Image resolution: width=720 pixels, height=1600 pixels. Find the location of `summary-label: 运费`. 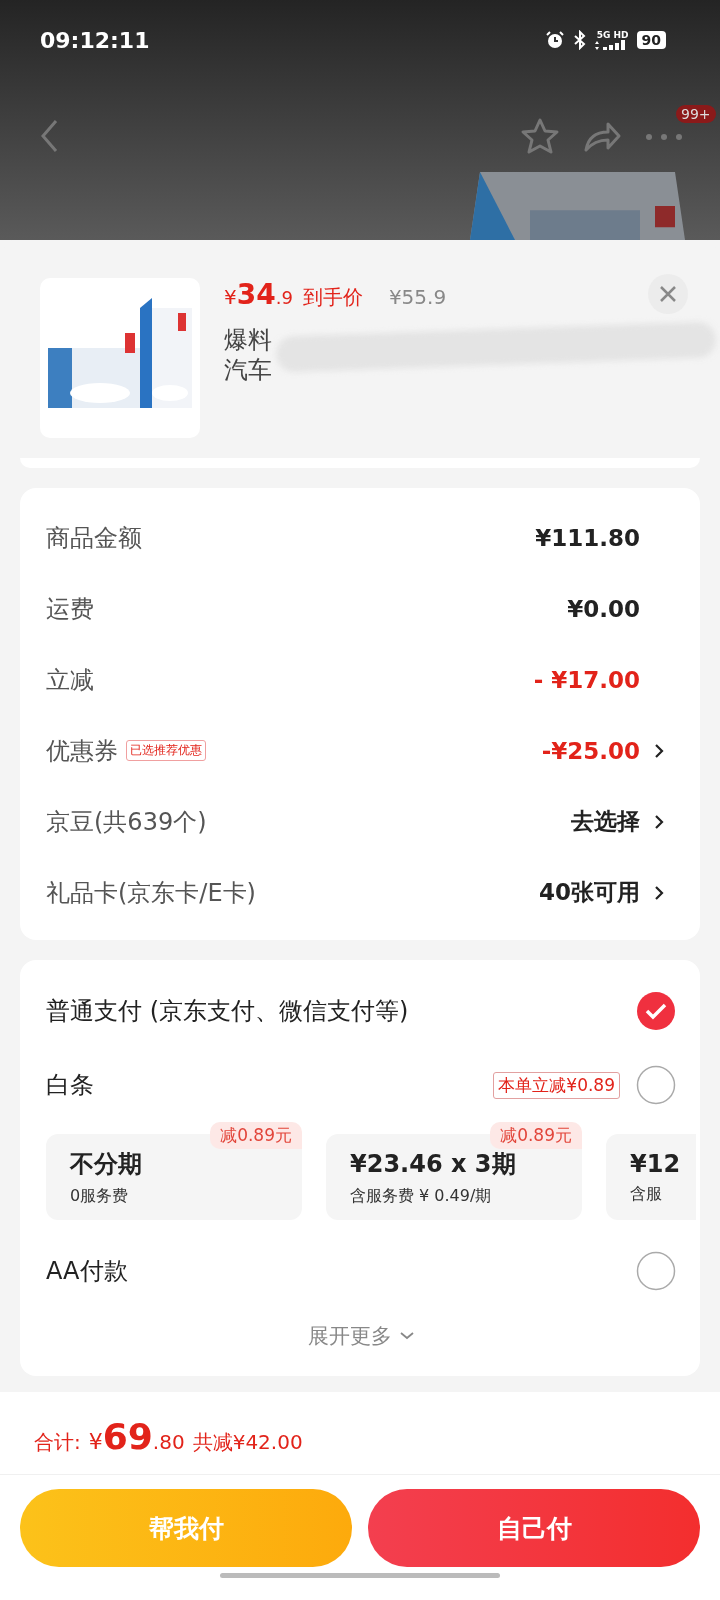

summary-label: 运费 is located at coordinates (70, 609).